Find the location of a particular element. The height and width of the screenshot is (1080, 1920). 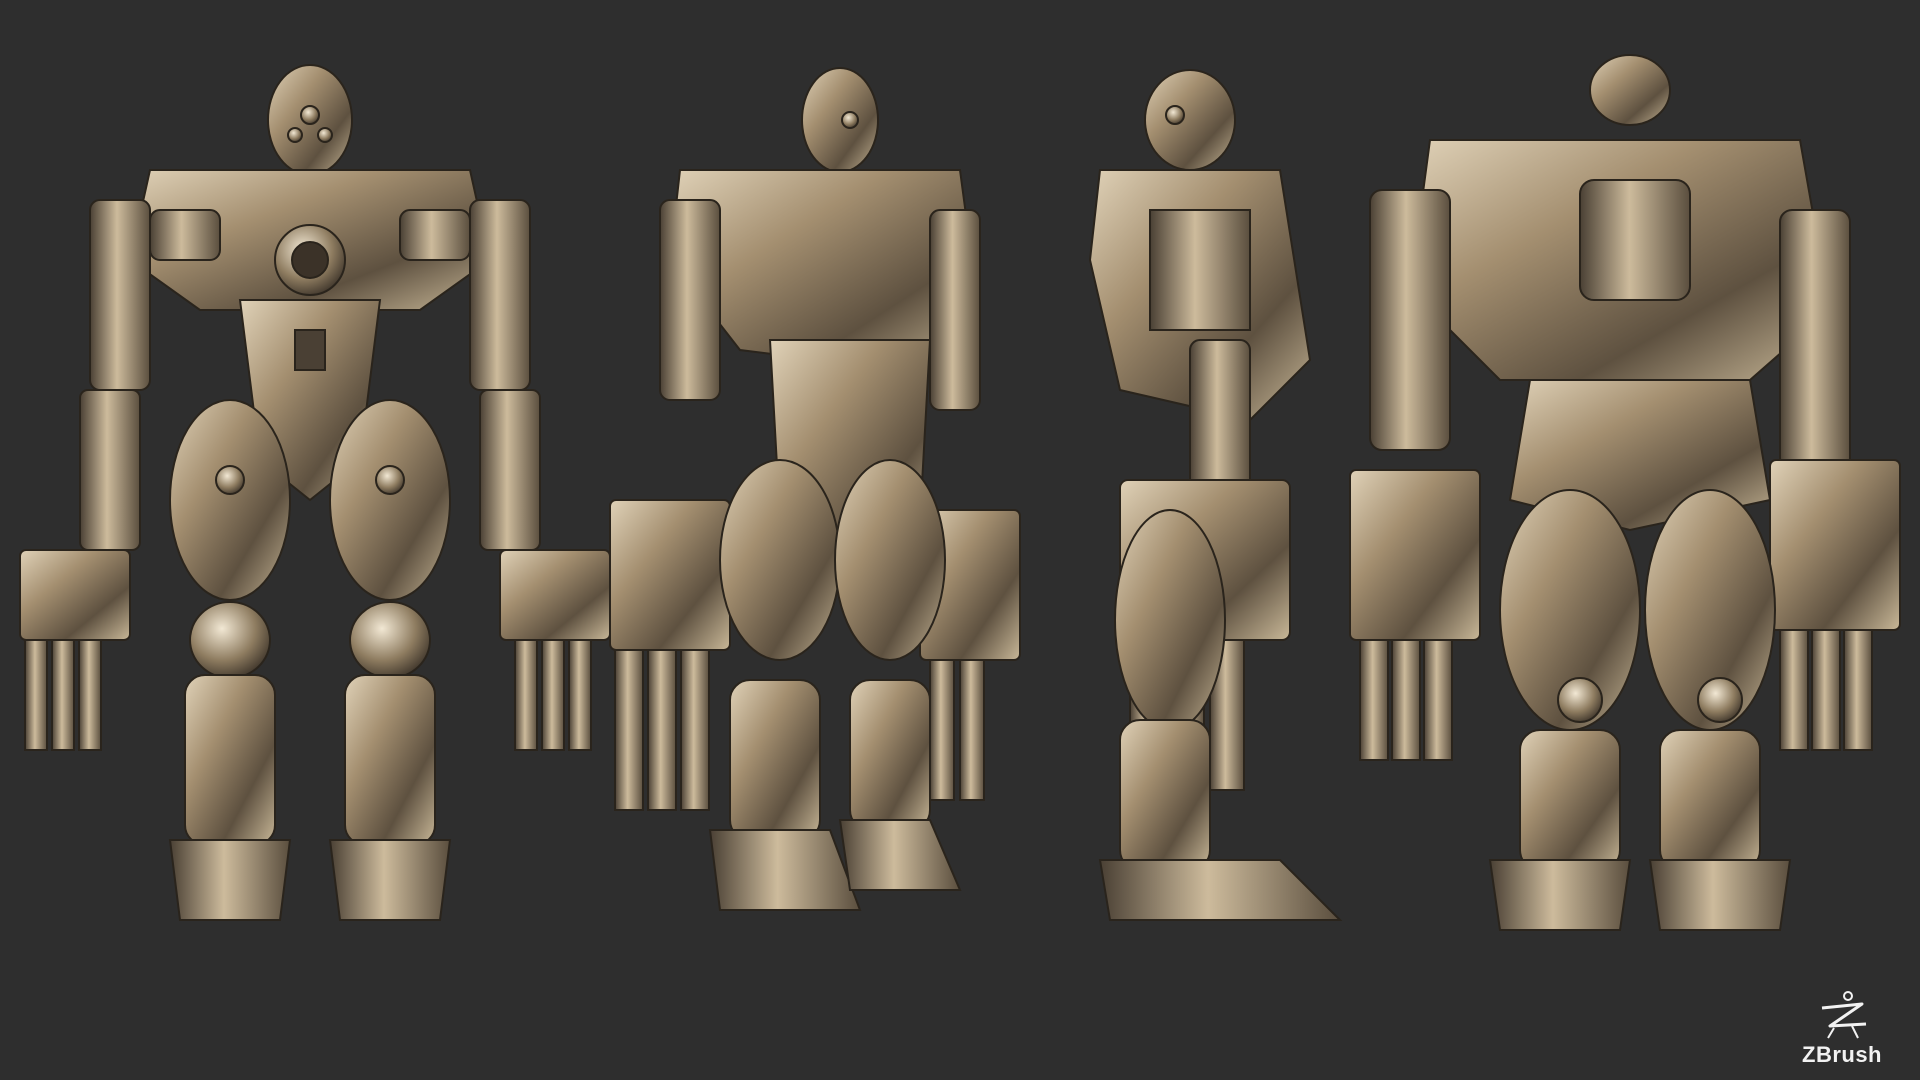

zbrush-logo: ZBrush is located at coordinates (1842, 1029).